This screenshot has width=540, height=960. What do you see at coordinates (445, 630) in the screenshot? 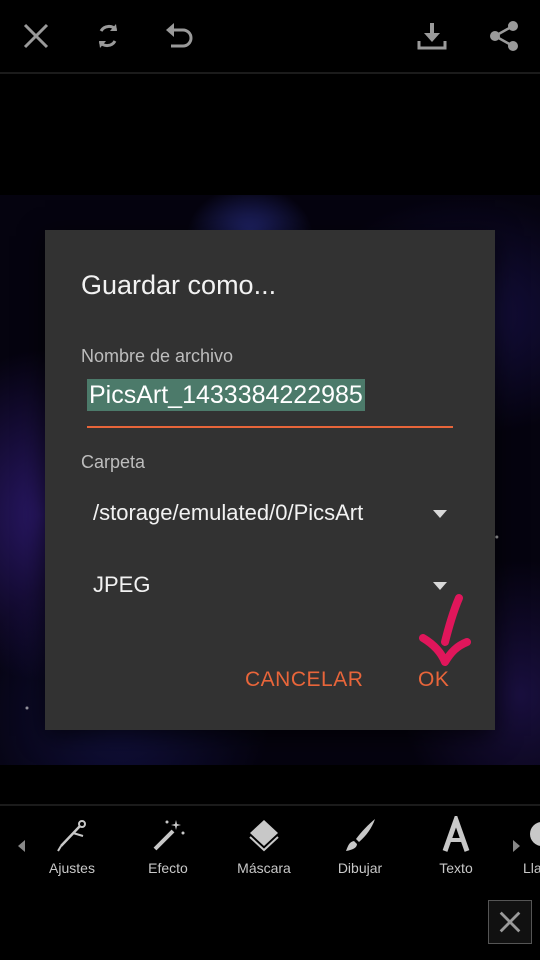
I see `pointer-arrow-icon` at bounding box center [445, 630].